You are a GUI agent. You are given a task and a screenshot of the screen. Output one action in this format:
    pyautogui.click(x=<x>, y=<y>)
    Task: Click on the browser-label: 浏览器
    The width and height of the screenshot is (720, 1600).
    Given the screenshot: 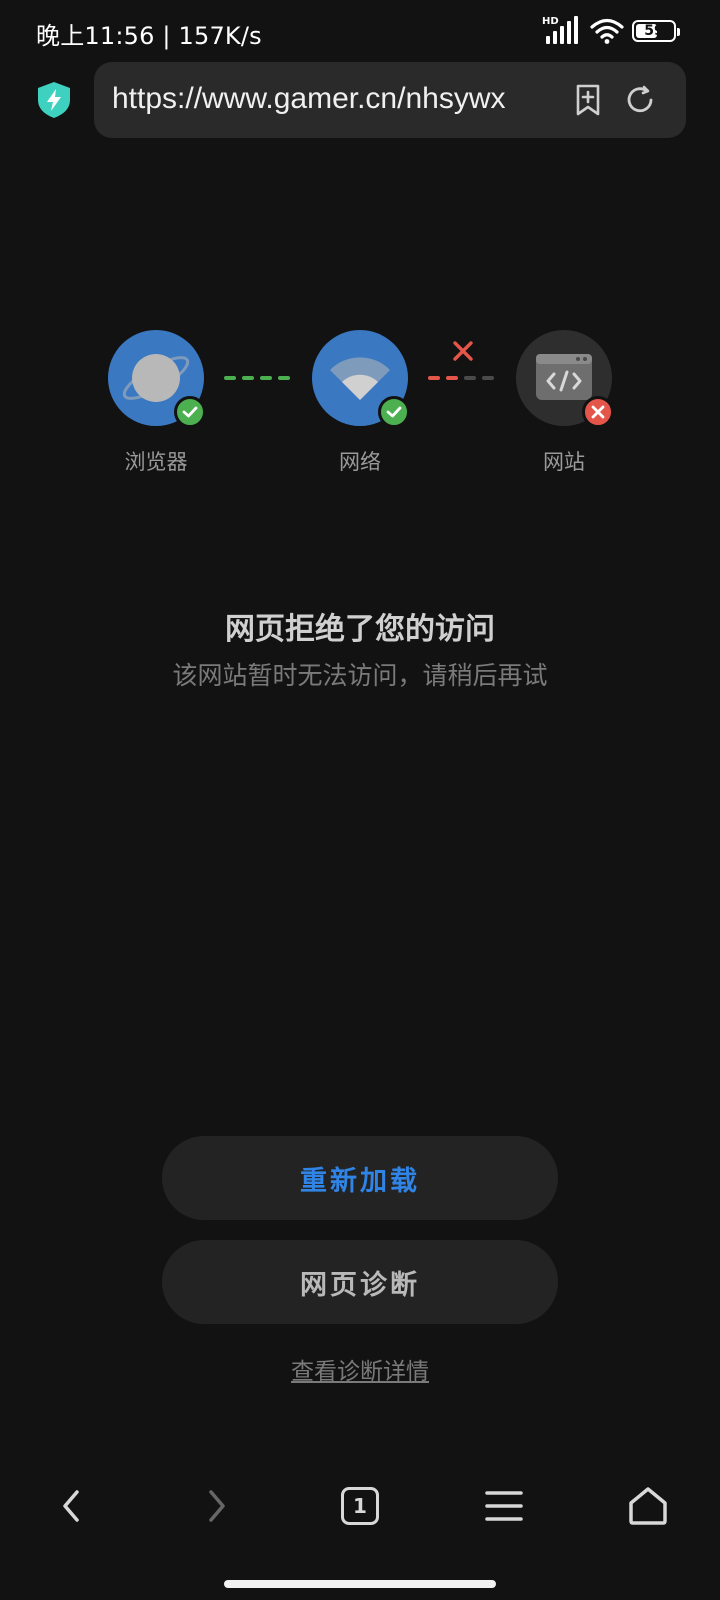 What is the action you would take?
    pyautogui.click(x=156, y=462)
    